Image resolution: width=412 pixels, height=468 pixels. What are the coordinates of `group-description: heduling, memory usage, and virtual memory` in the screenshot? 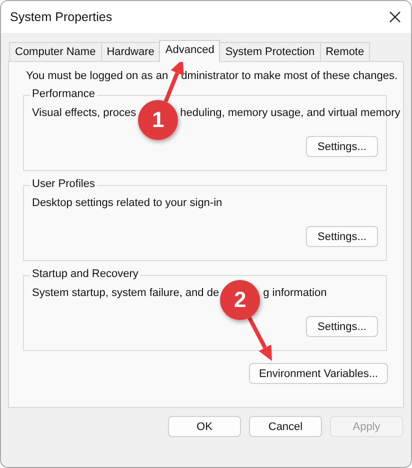 It's located at (290, 113).